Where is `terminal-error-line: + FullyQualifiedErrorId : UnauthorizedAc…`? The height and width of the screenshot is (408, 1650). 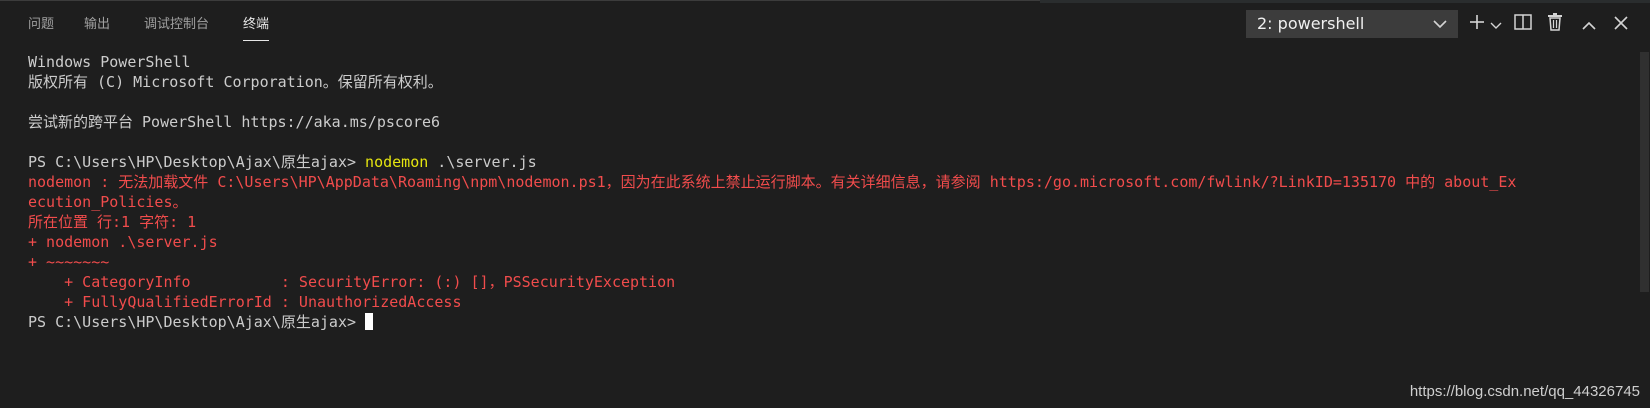
terminal-error-line: + FullyQualifiedErrorId : UnauthorizedAc… is located at coordinates (245, 302).